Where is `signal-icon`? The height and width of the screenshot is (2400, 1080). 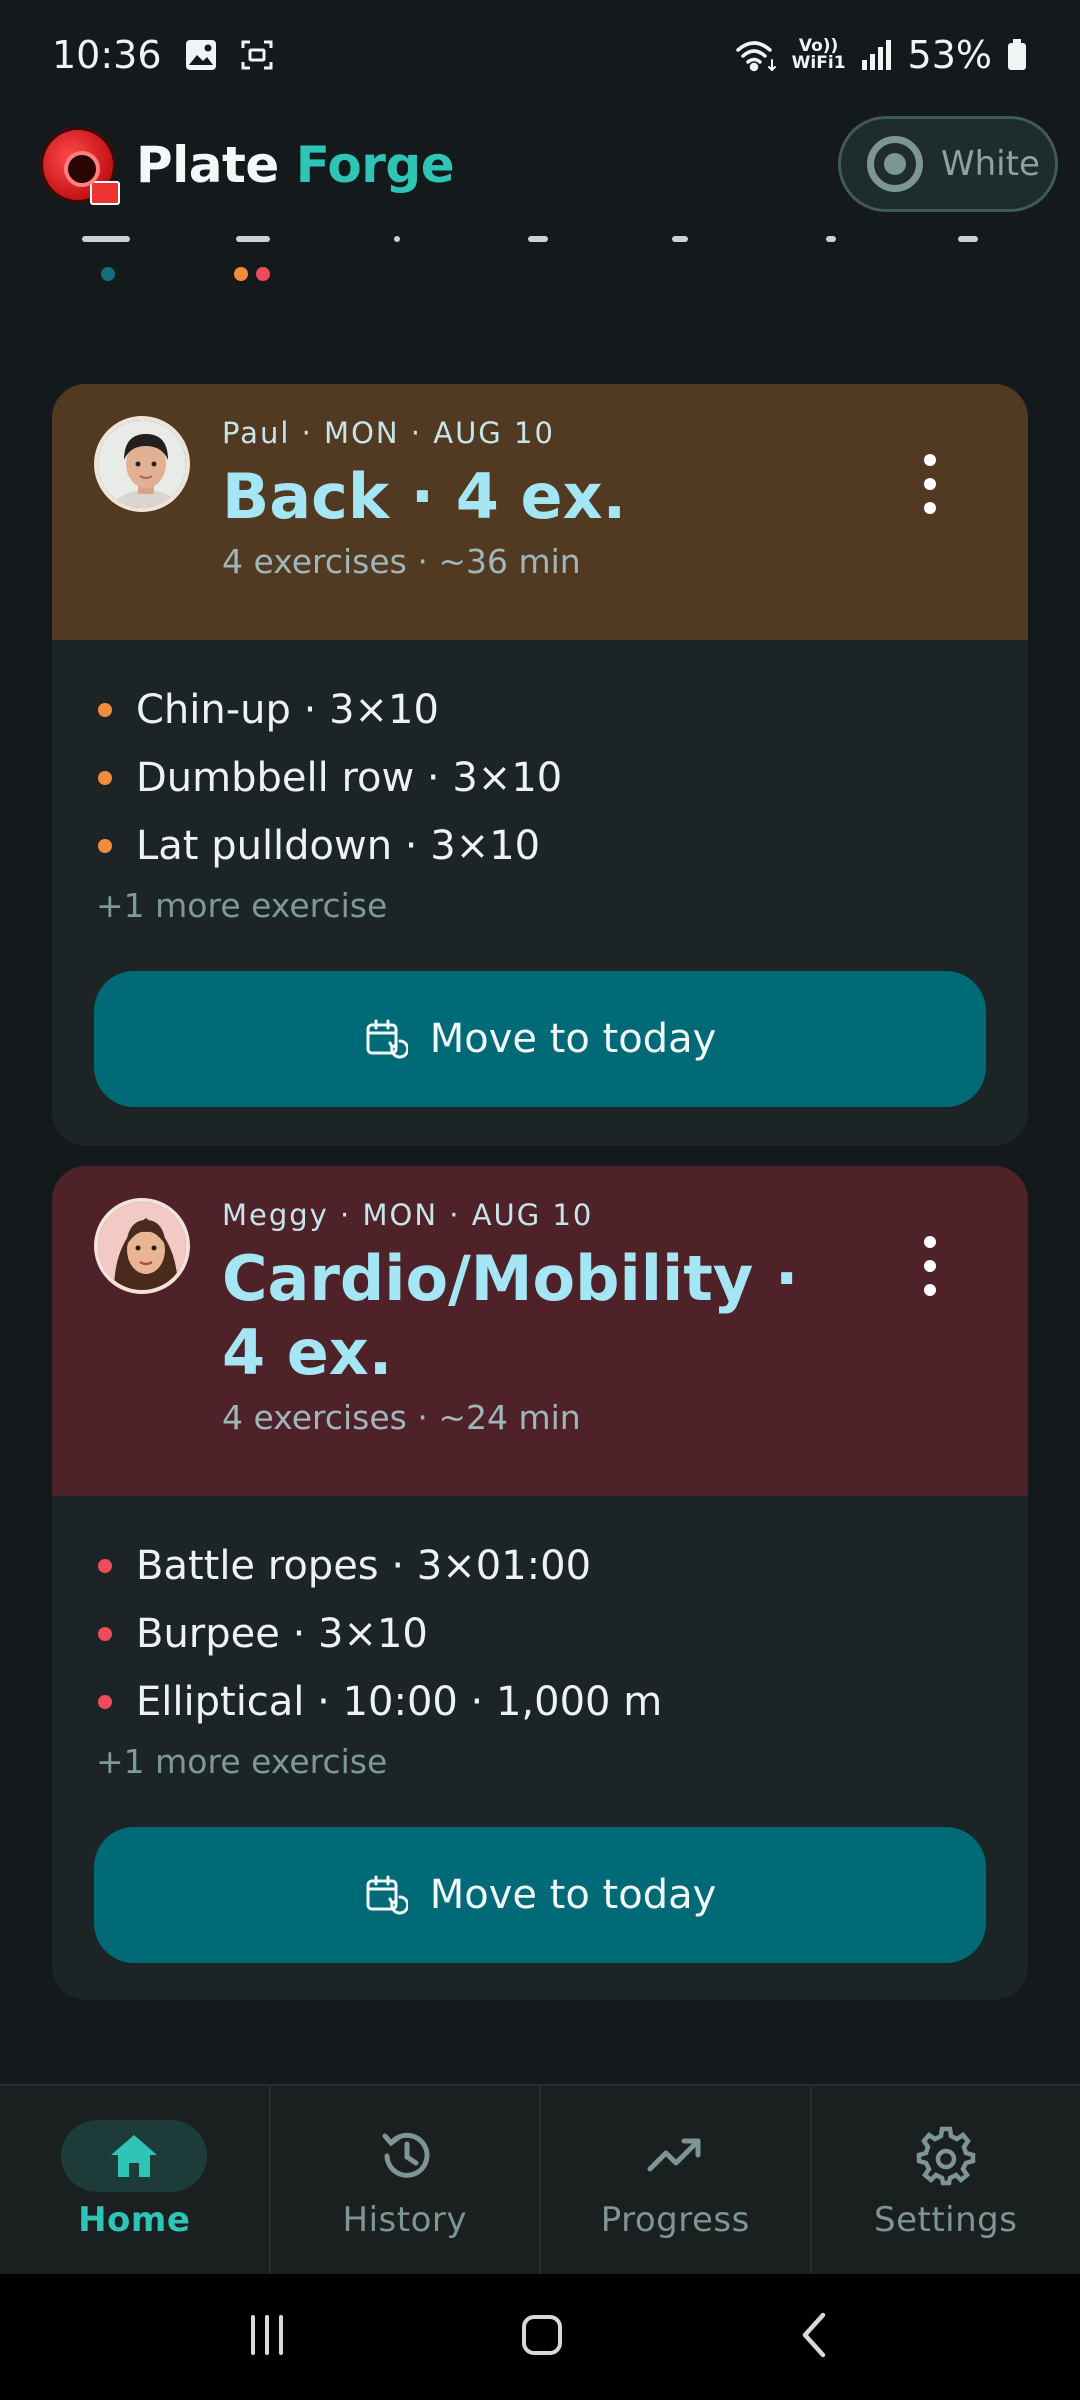 signal-icon is located at coordinates (877, 55).